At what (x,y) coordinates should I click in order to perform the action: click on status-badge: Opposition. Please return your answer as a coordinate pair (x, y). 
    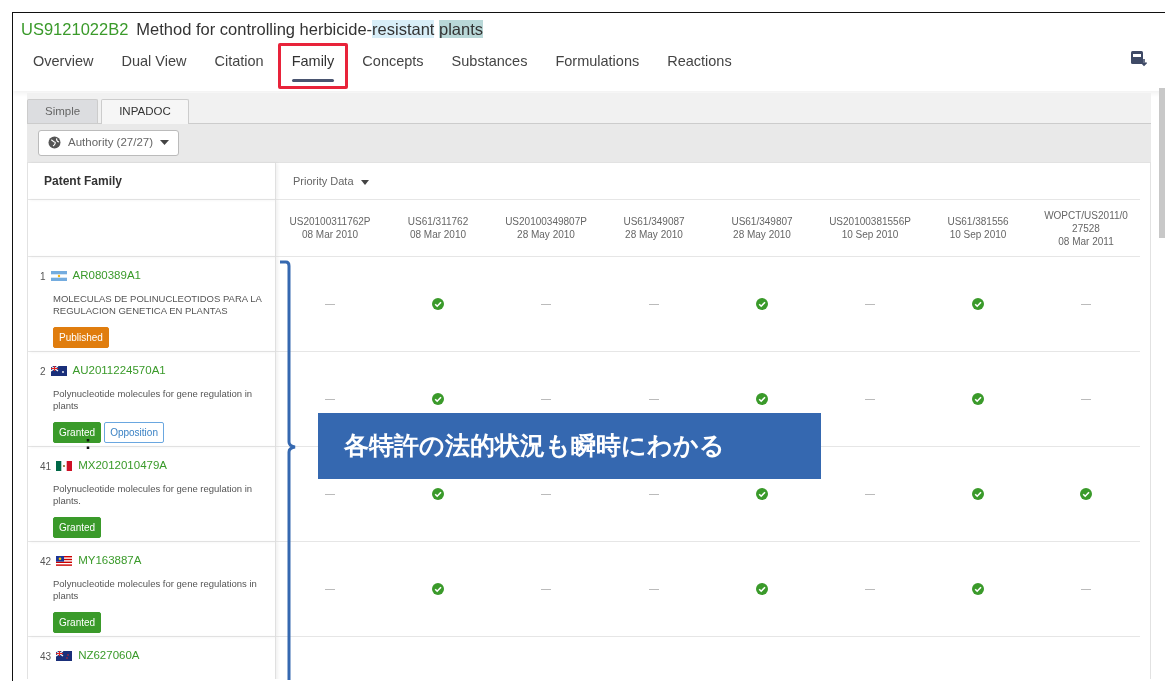
    Looking at the image, I should click on (134, 433).